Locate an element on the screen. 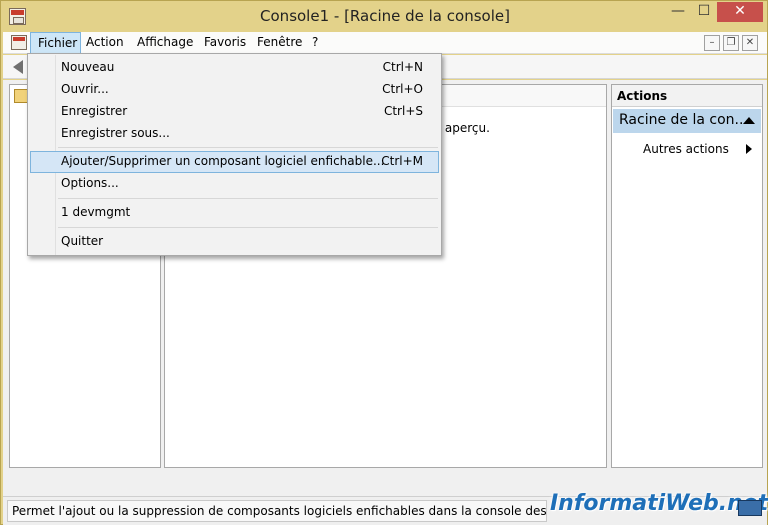  menu-affichage: Affichage is located at coordinates (165, 42).